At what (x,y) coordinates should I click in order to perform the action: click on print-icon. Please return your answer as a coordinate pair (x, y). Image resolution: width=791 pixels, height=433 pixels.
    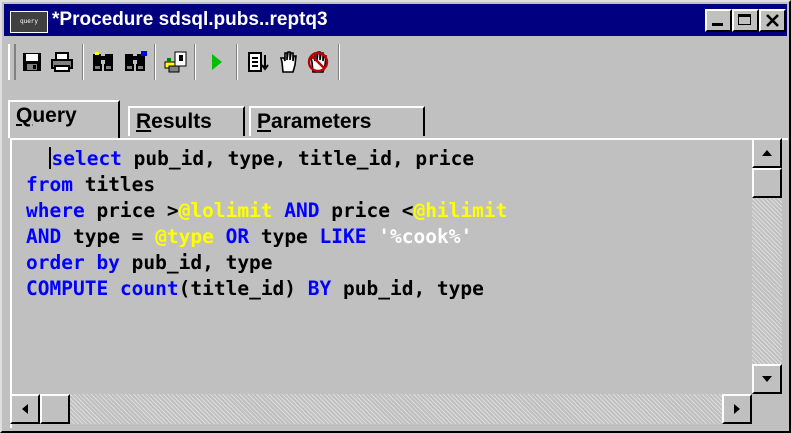
    Looking at the image, I should click on (62, 62).